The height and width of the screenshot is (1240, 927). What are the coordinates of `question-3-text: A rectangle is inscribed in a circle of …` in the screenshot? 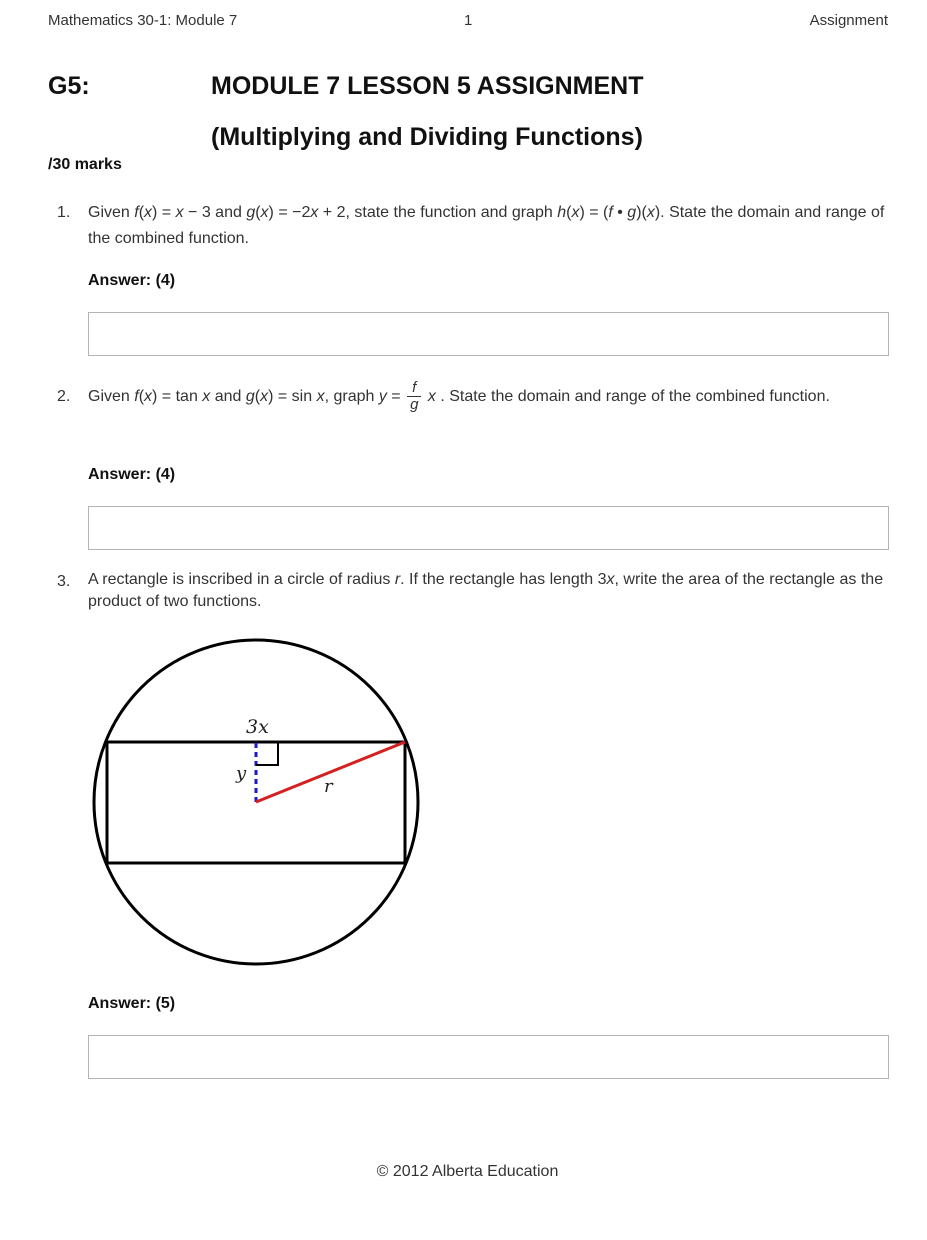 It's located at (486, 590).